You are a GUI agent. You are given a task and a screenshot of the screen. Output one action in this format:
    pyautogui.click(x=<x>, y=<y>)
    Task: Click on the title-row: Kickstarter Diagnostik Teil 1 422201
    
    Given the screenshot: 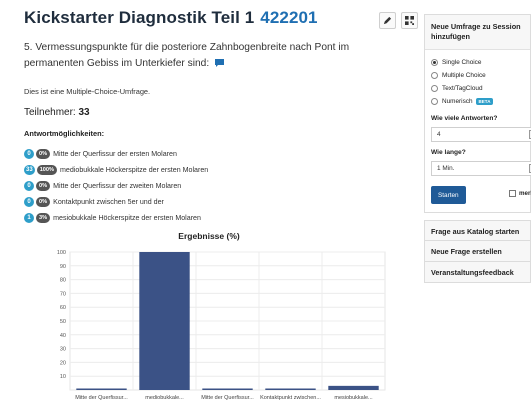 What is the action you would take?
    pyautogui.click(x=221, y=23)
    